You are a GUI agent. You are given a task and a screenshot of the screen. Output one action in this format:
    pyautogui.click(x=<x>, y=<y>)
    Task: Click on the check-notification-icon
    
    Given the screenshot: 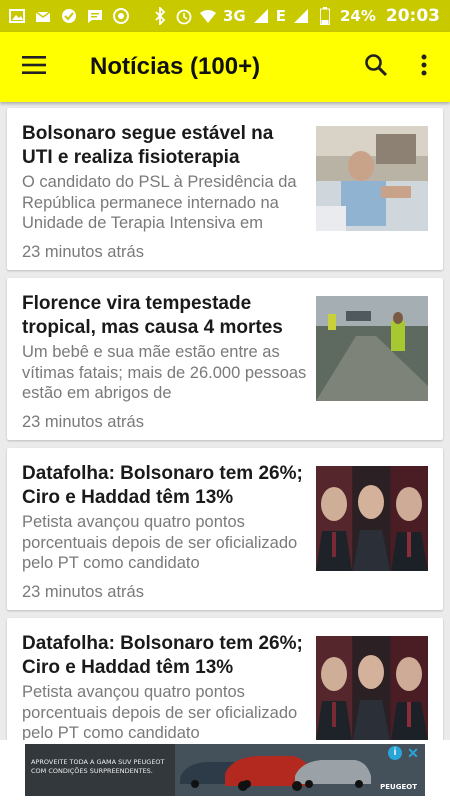 What is the action you would take?
    pyautogui.click(x=69, y=16)
    